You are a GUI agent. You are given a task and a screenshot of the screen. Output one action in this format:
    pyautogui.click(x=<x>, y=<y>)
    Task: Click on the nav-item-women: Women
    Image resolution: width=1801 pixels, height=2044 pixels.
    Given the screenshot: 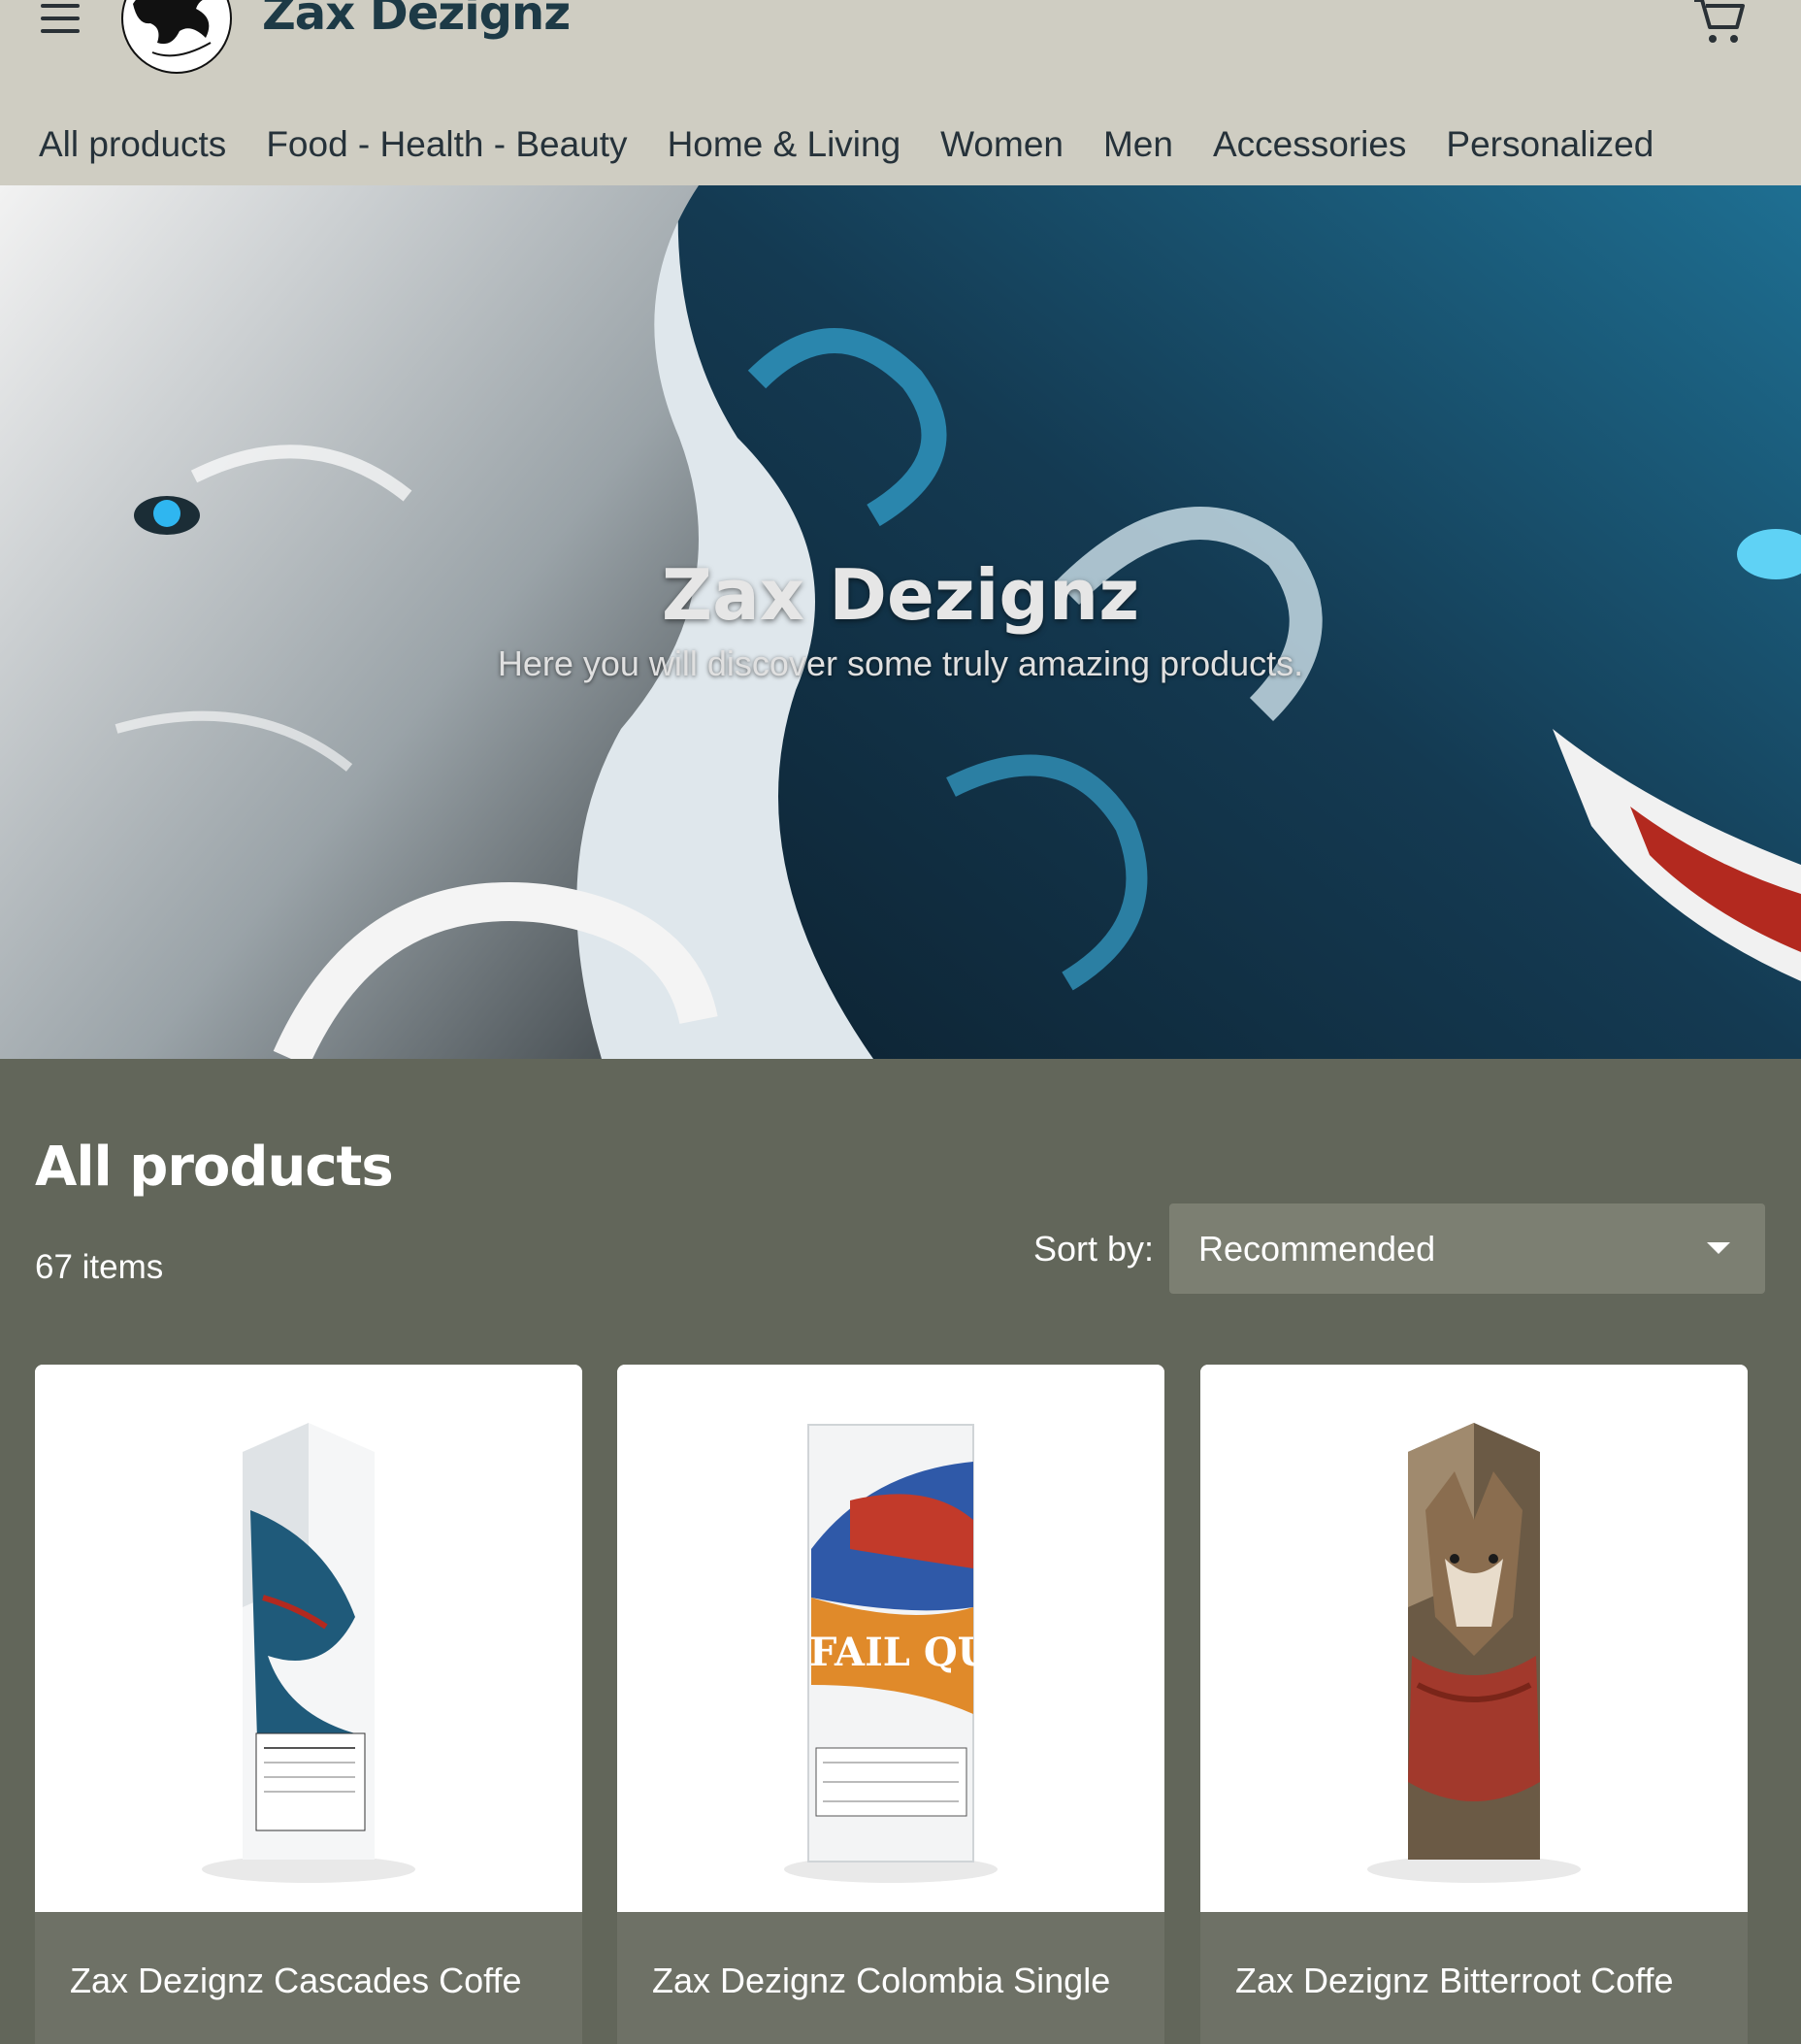 What is the action you would take?
    pyautogui.click(x=1002, y=144)
    